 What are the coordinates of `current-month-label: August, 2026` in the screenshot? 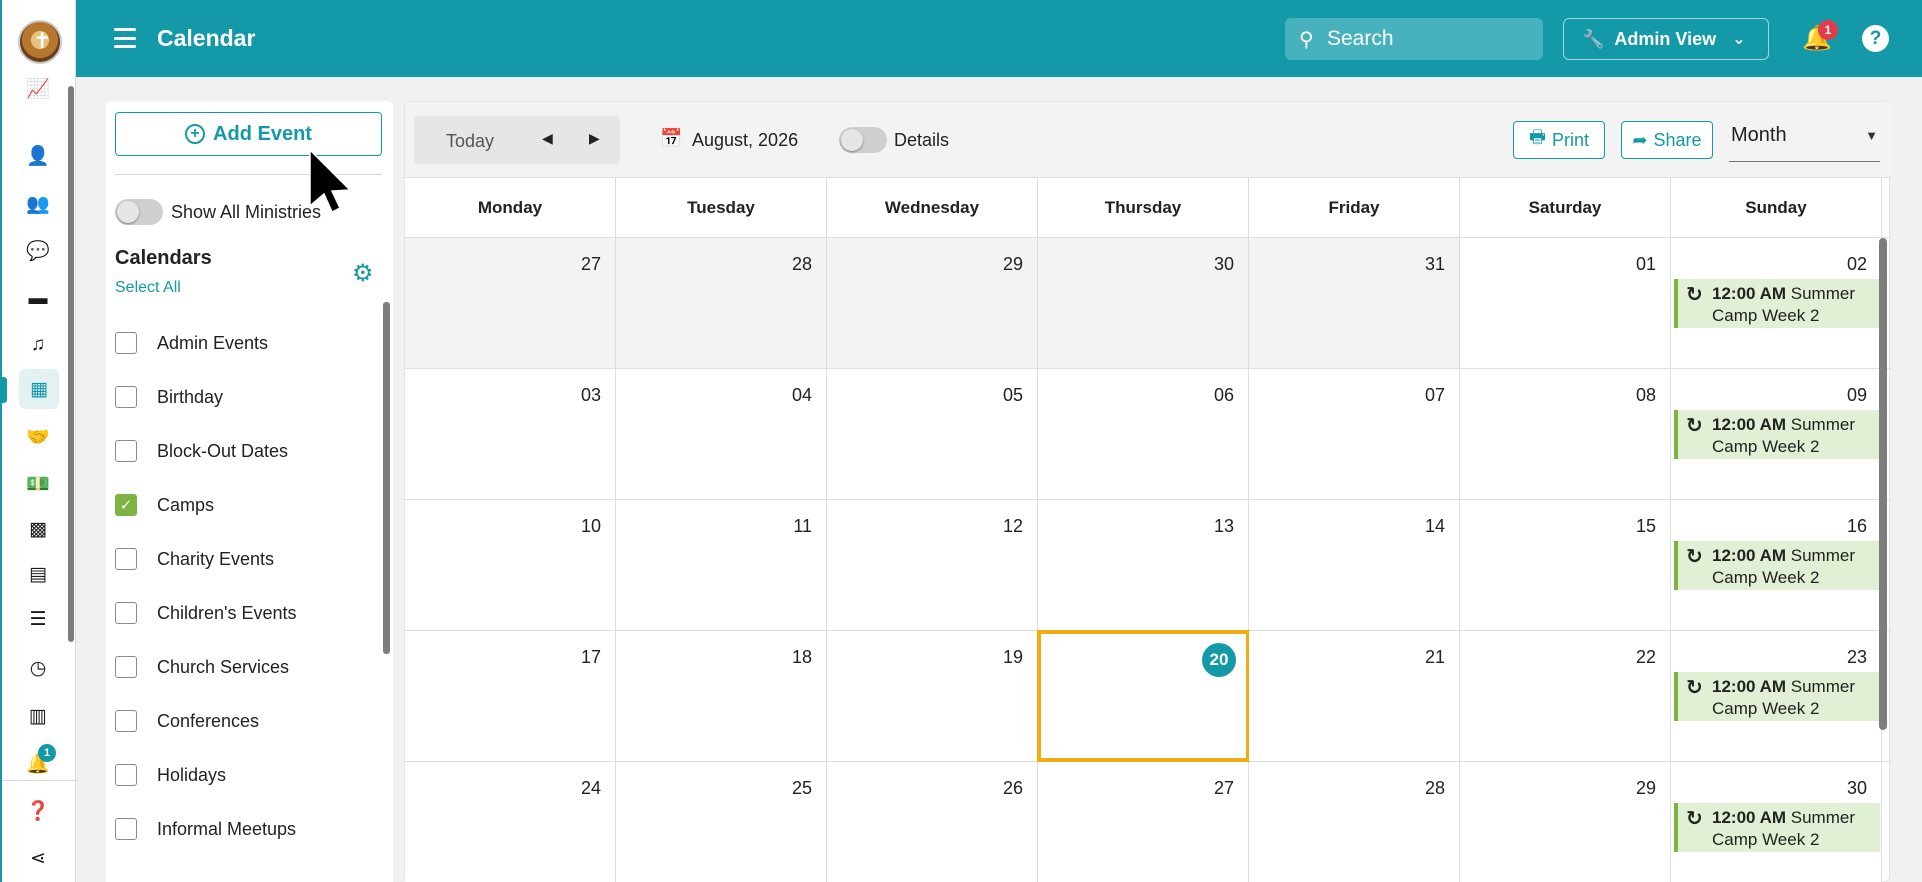 It's located at (745, 140).